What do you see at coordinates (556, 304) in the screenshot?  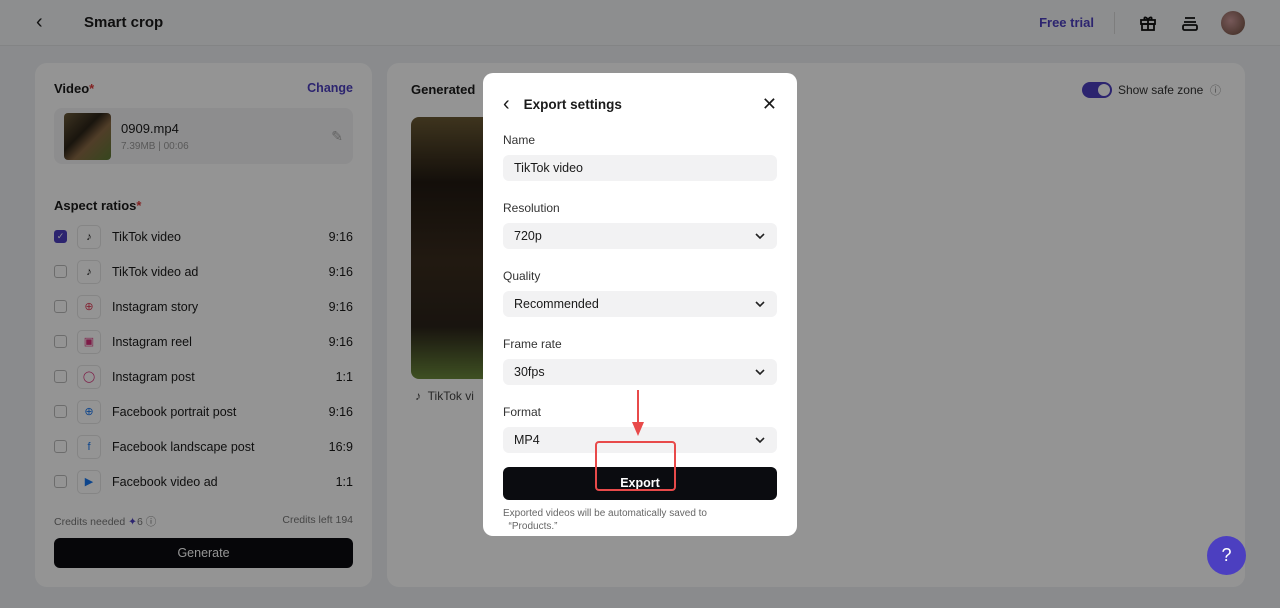 I see `field-value: Recommended` at bounding box center [556, 304].